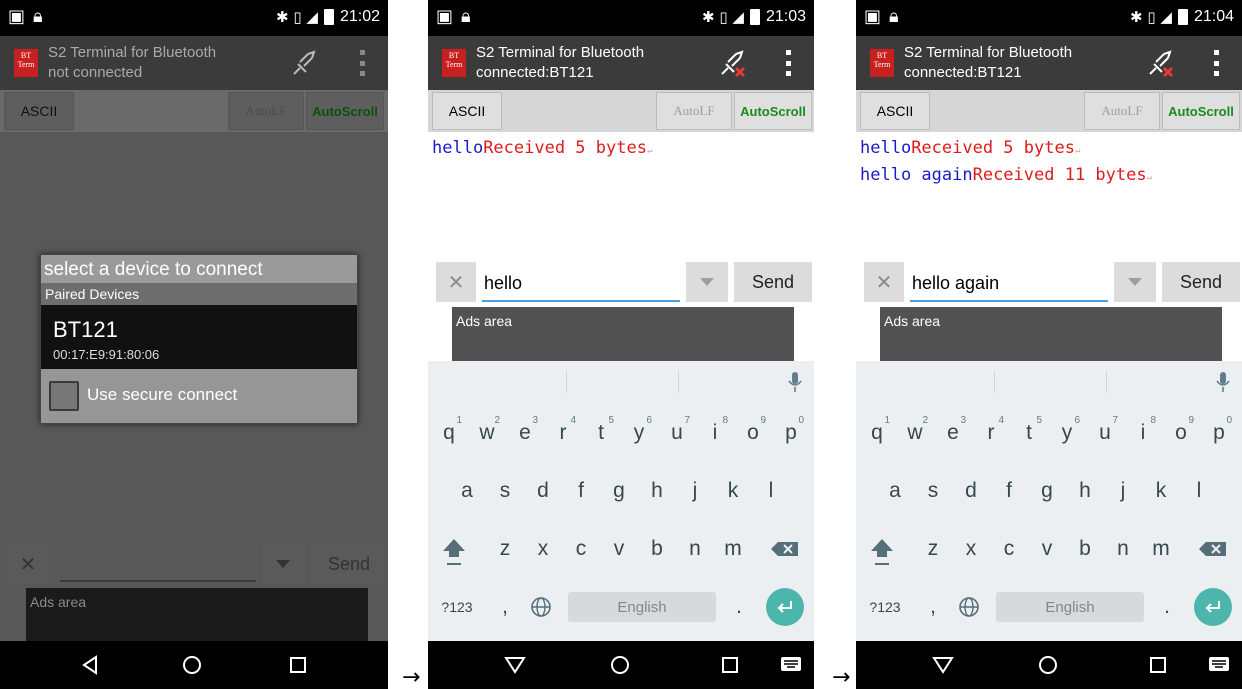  I want to click on key-l: l, so click(1199, 491).